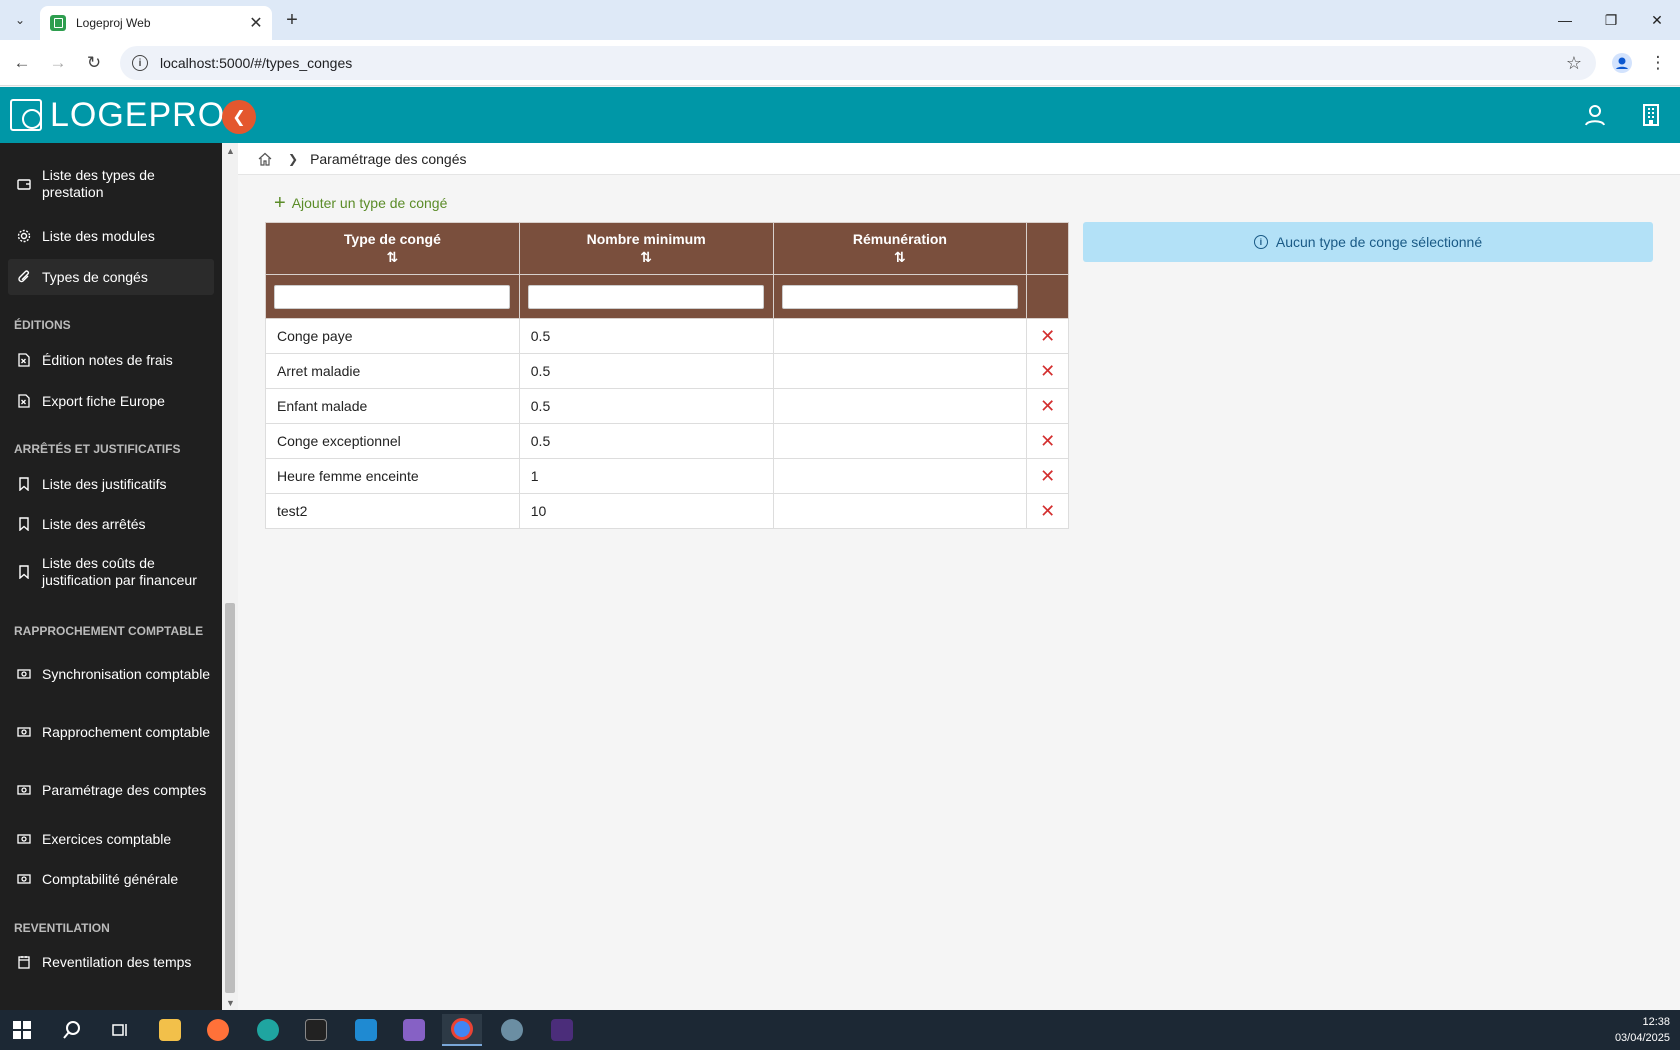  Describe the element at coordinates (293, 158) in the screenshot. I see `chevron-right-icon: ❯` at that location.